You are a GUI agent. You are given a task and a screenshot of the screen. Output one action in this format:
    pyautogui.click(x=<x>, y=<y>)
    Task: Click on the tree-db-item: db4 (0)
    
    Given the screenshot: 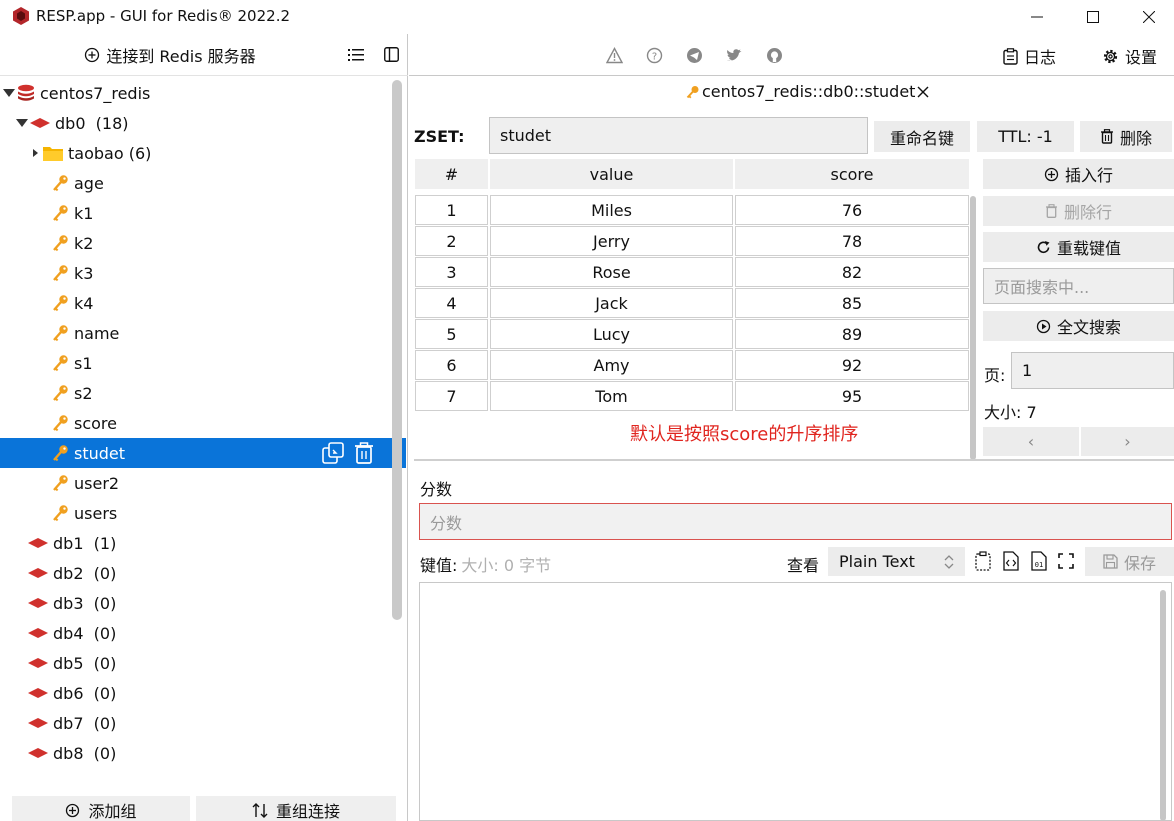 What is the action you would take?
    pyautogui.click(x=203, y=633)
    